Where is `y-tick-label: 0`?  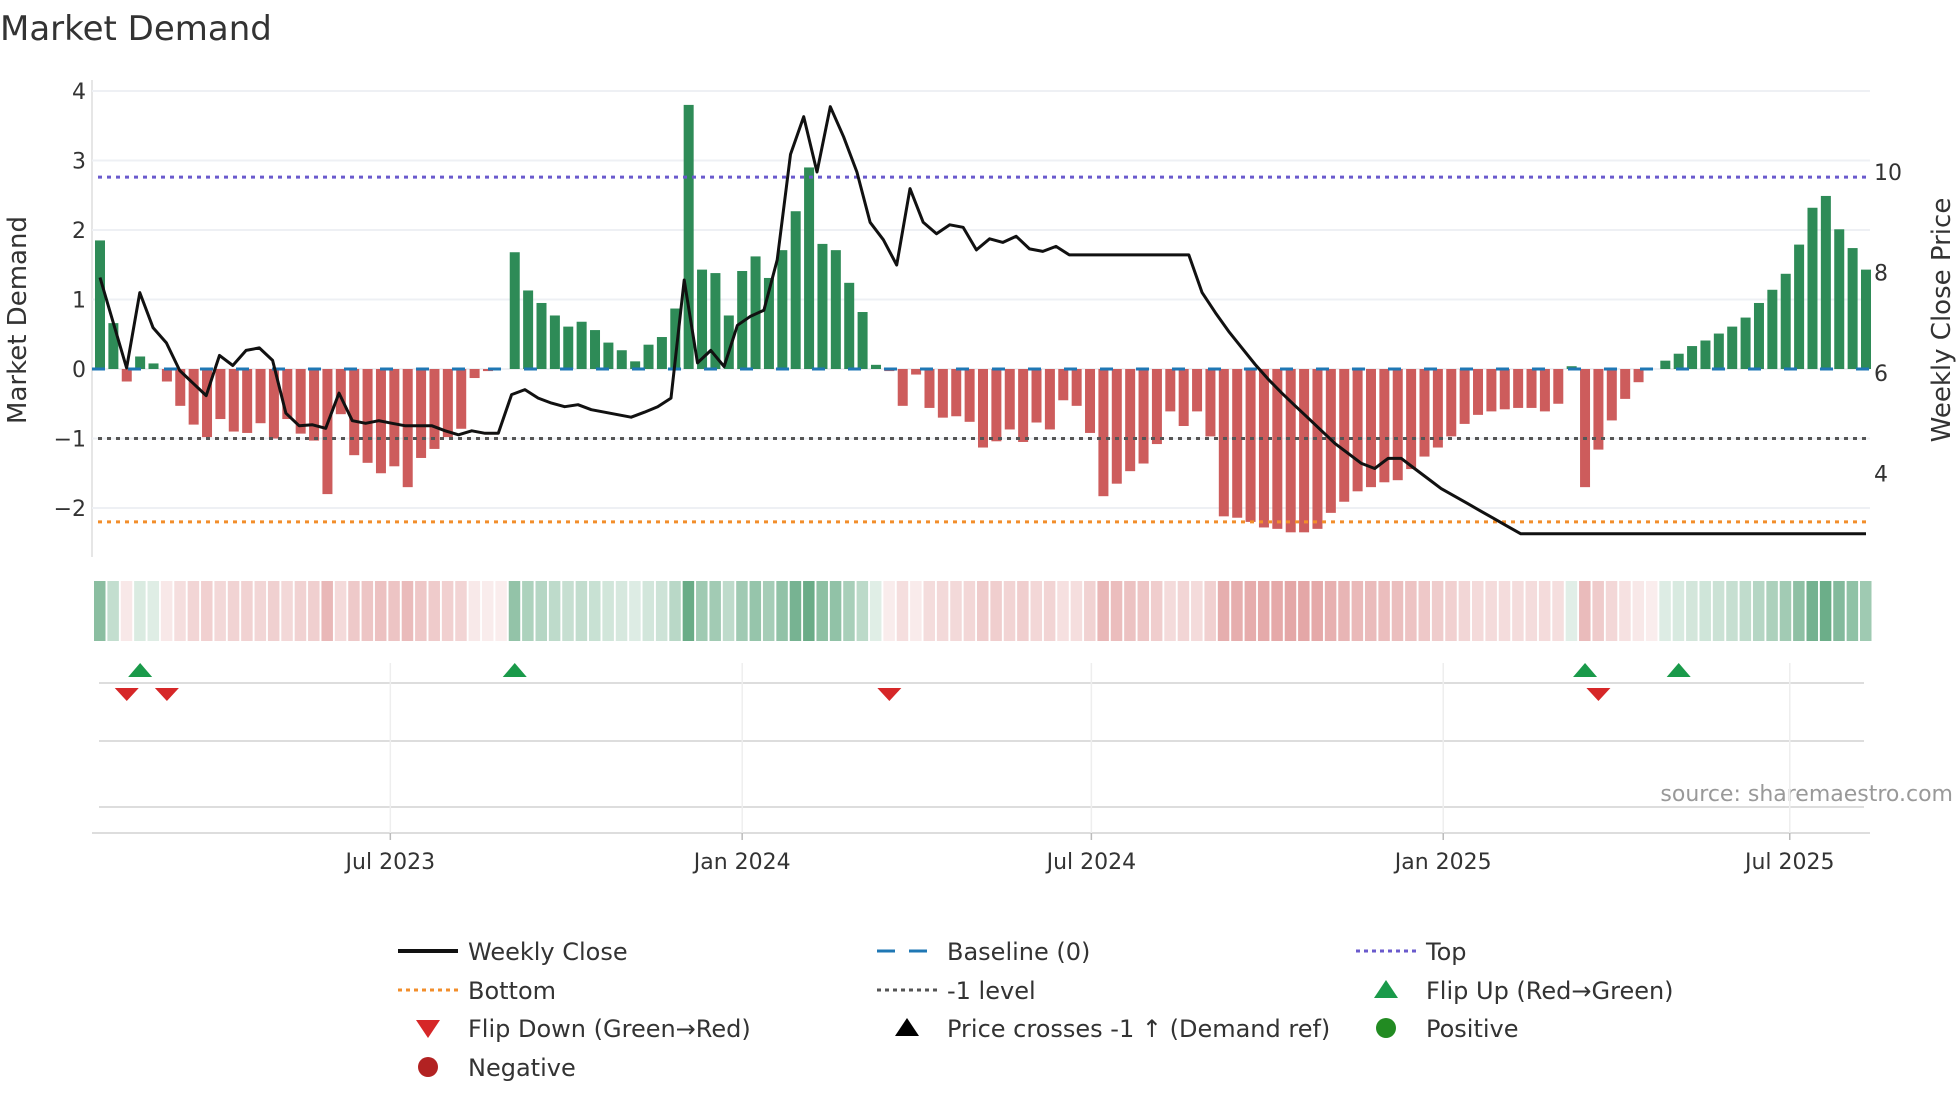
y-tick-label: 0 is located at coordinates (79, 370).